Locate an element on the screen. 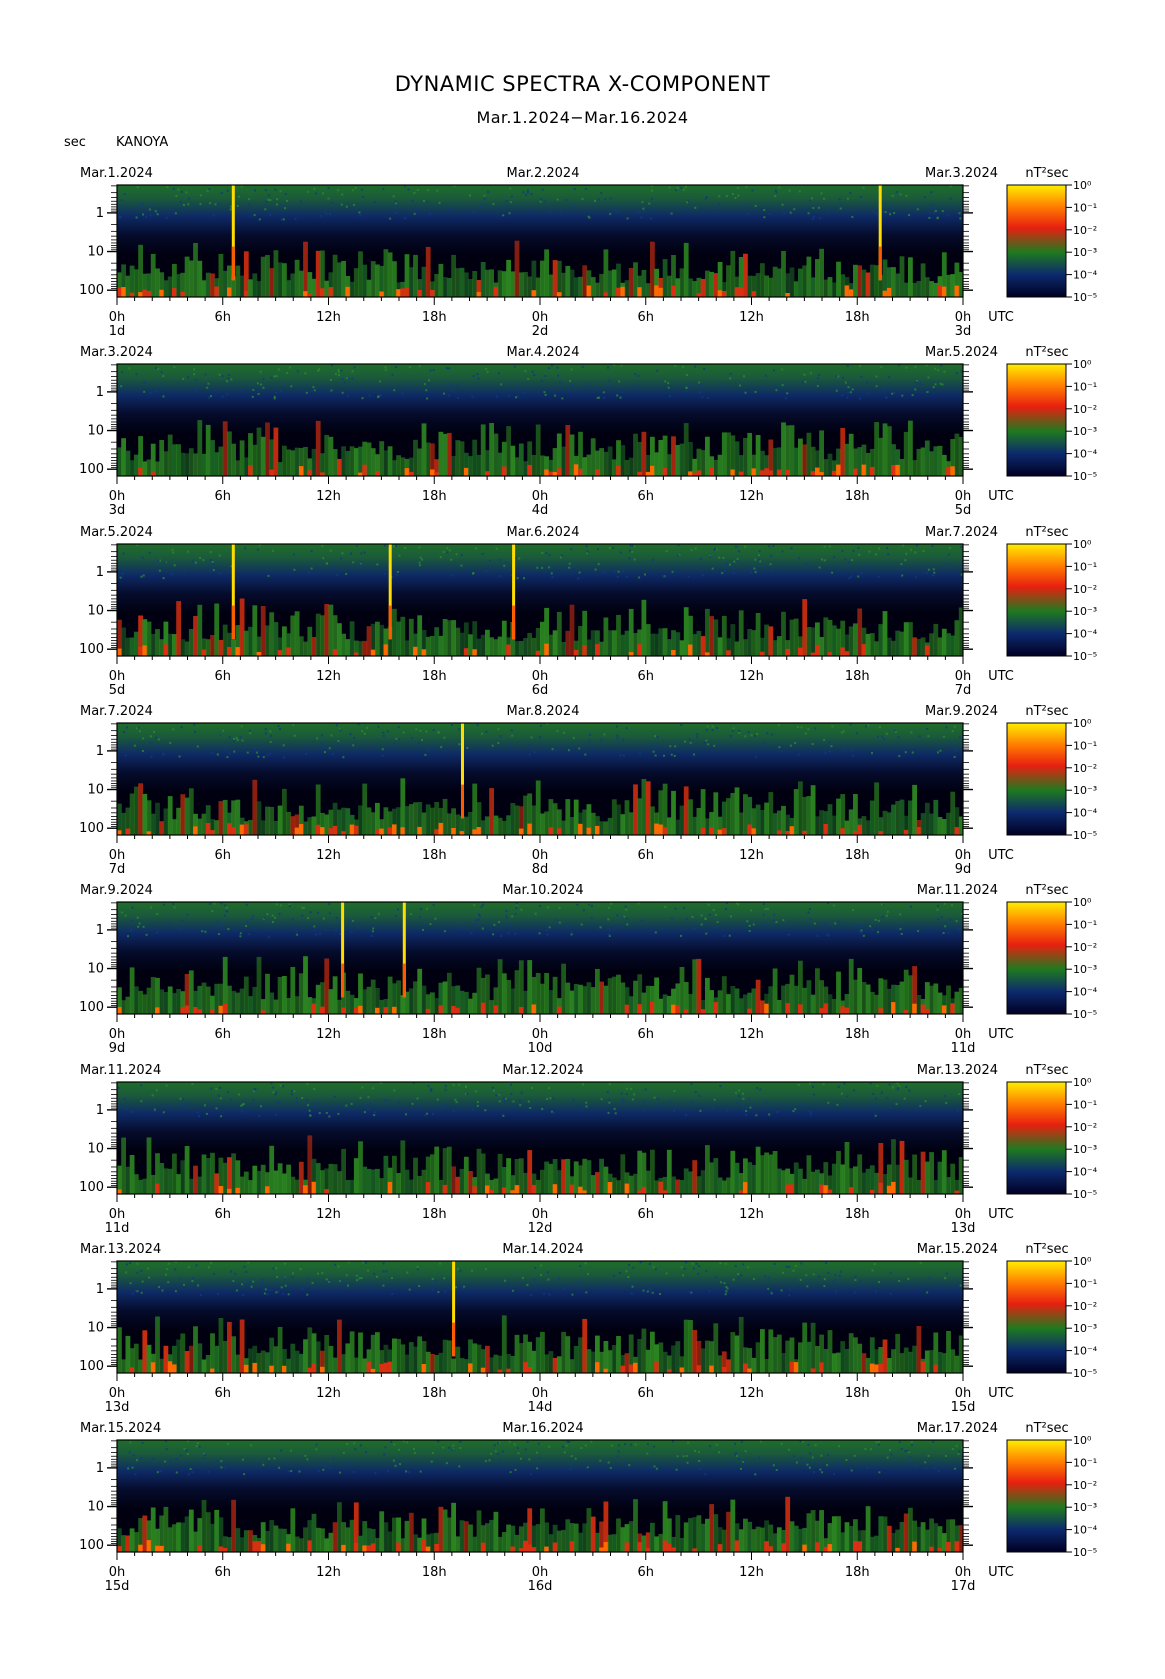 The image size is (1165, 1679). x-unit-label: UTC is located at coordinates (1001, 1393).